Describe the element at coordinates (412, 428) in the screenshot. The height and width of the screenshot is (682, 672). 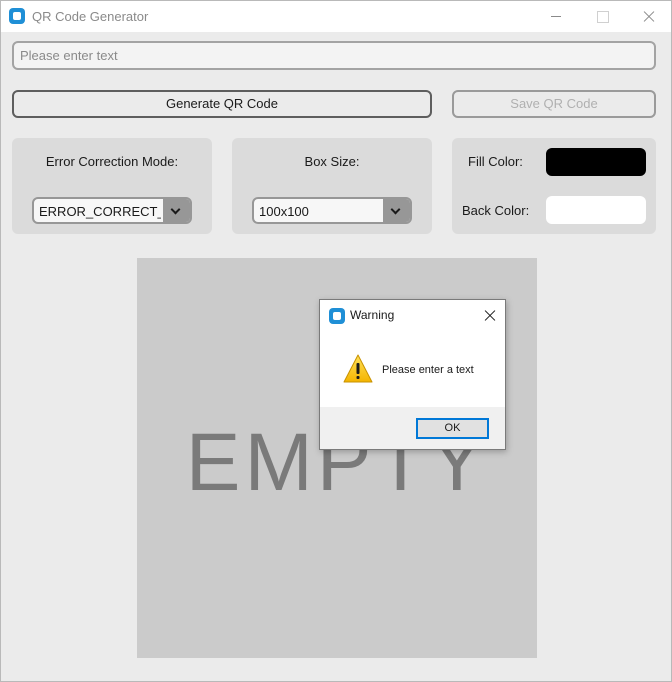
I see `dialog-footer: OK` at that location.